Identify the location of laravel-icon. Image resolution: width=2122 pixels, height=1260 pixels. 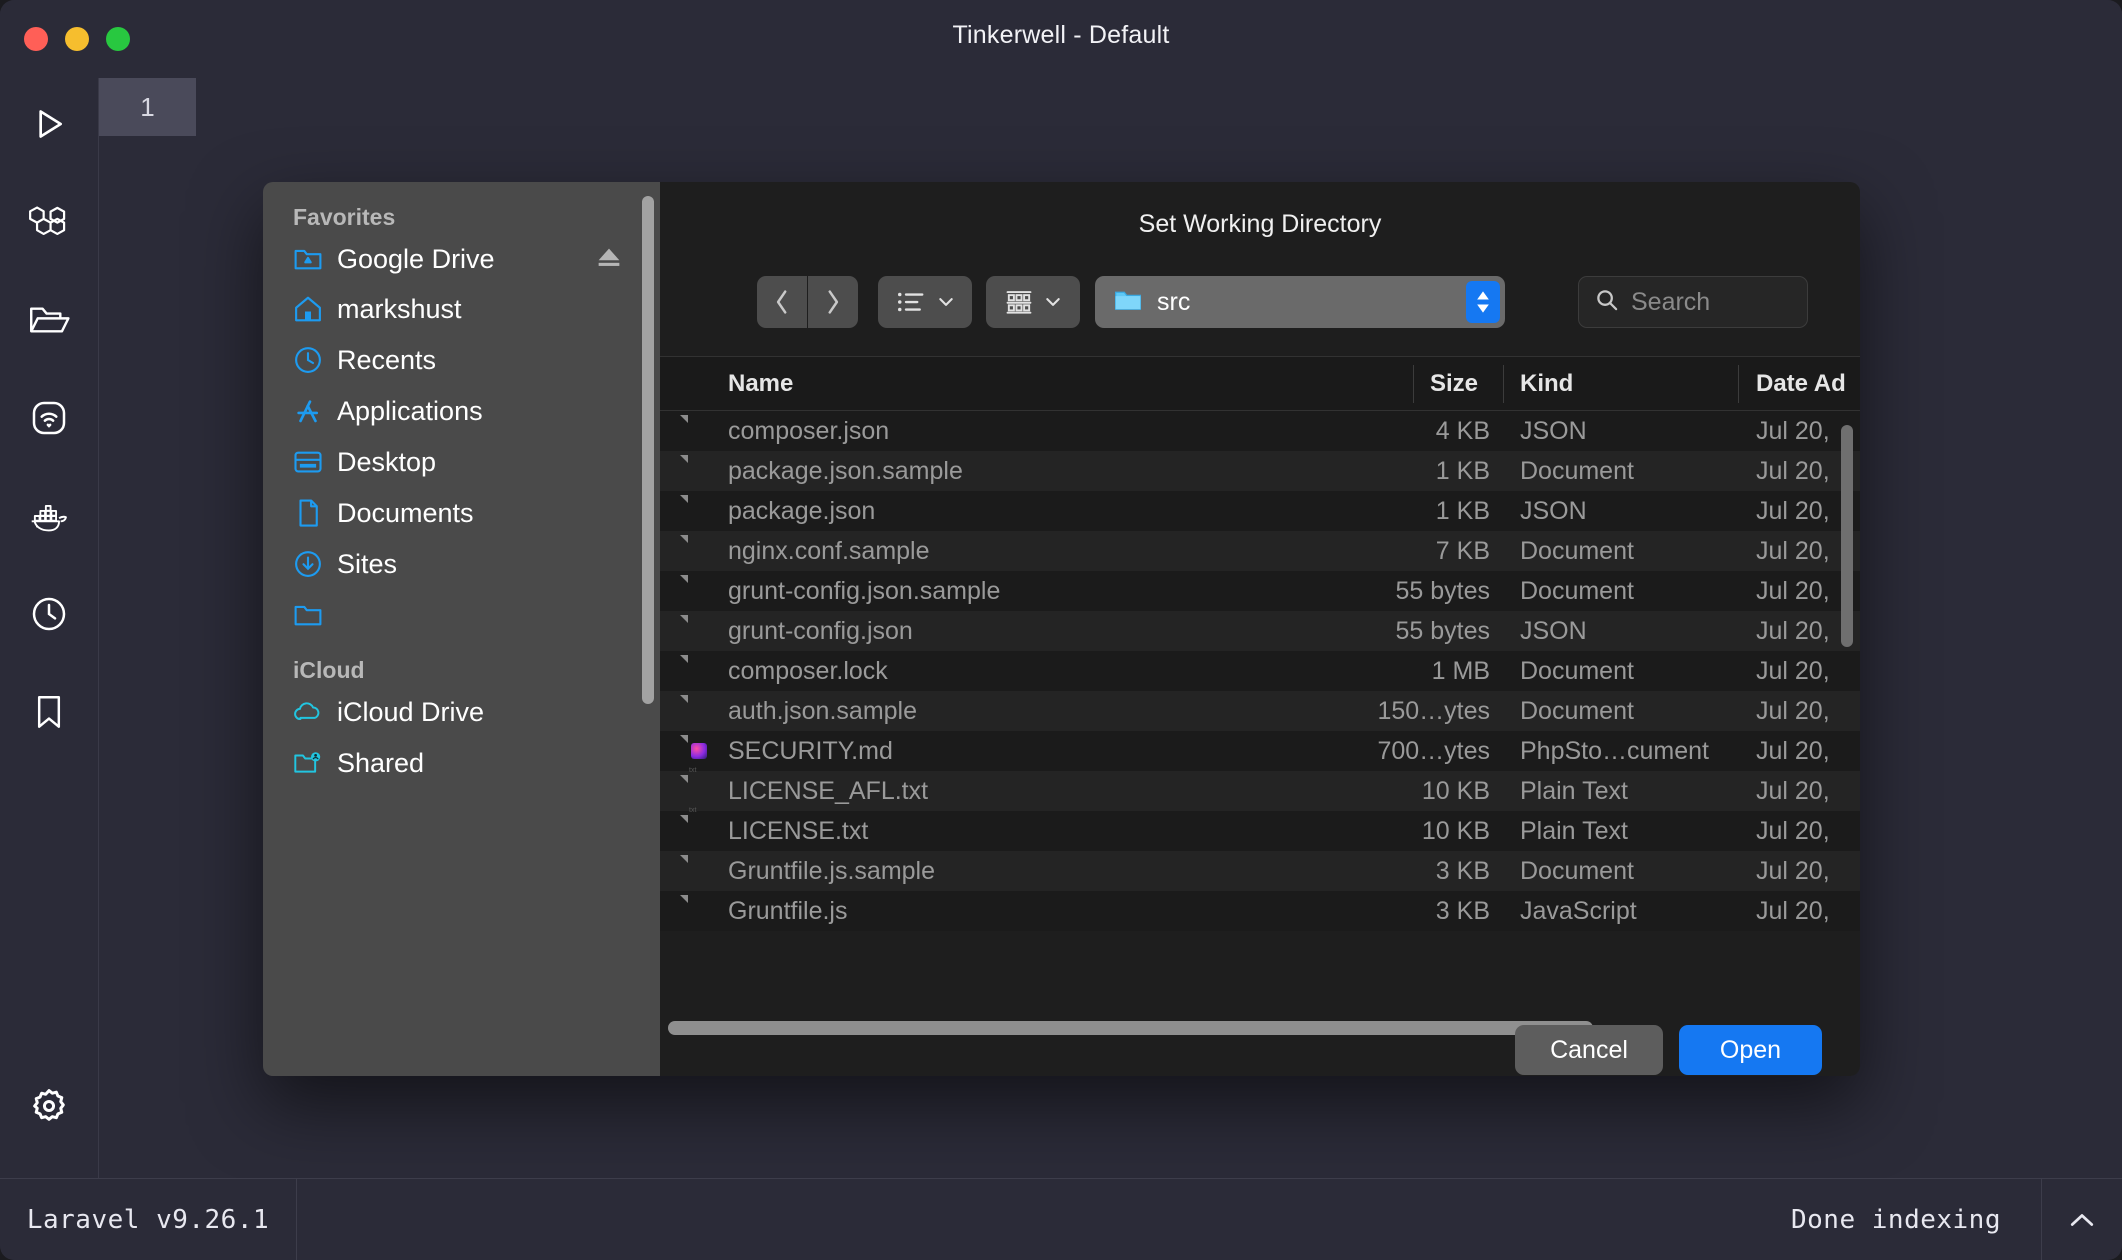
(49, 222).